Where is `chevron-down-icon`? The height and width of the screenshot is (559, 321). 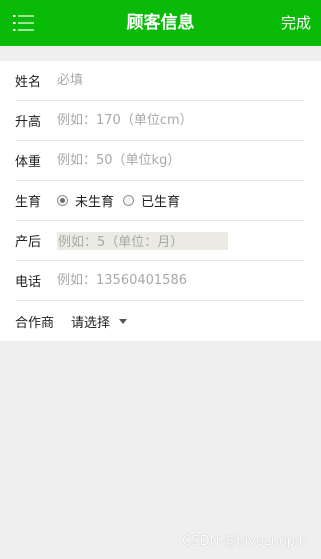 chevron-down-icon is located at coordinates (123, 321).